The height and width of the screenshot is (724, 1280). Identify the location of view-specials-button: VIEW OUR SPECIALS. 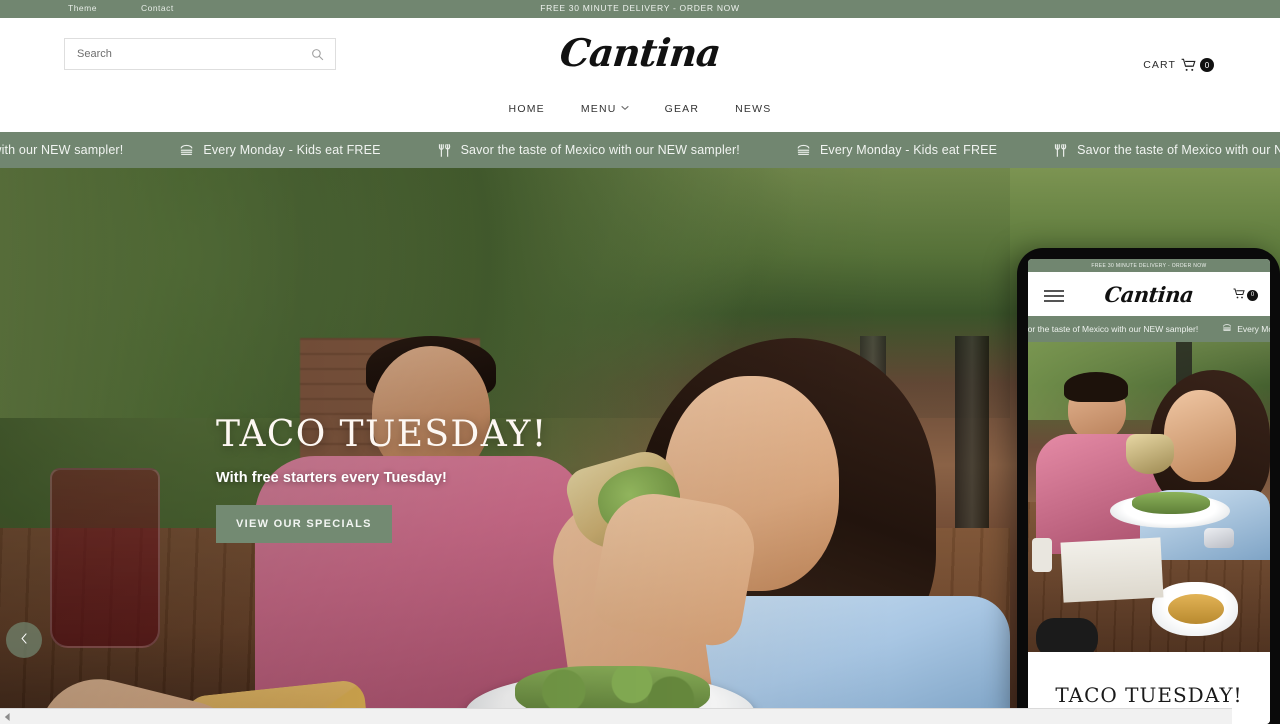
(304, 524).